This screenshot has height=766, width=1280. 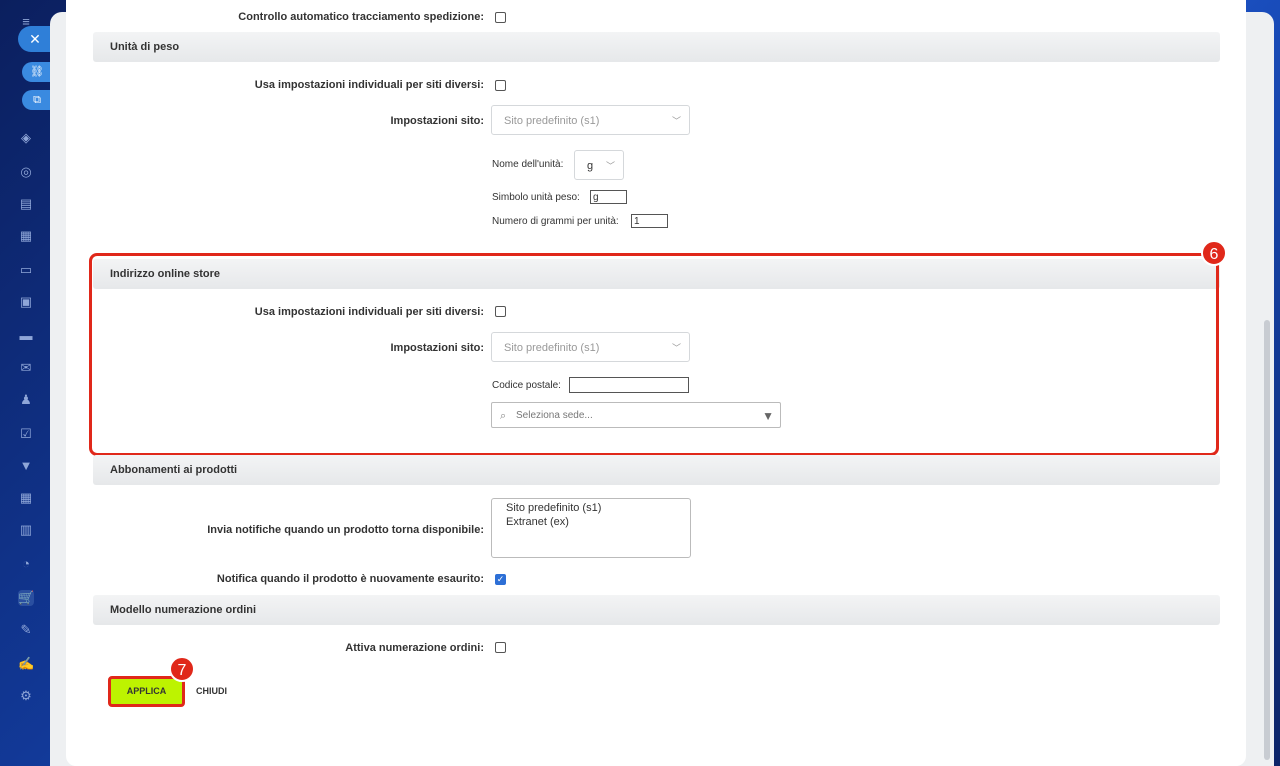 What do you see at coordinates (500, 647) in the screenshot?
I see `order-numbering-checkbox` at bounding box center [500, 647].